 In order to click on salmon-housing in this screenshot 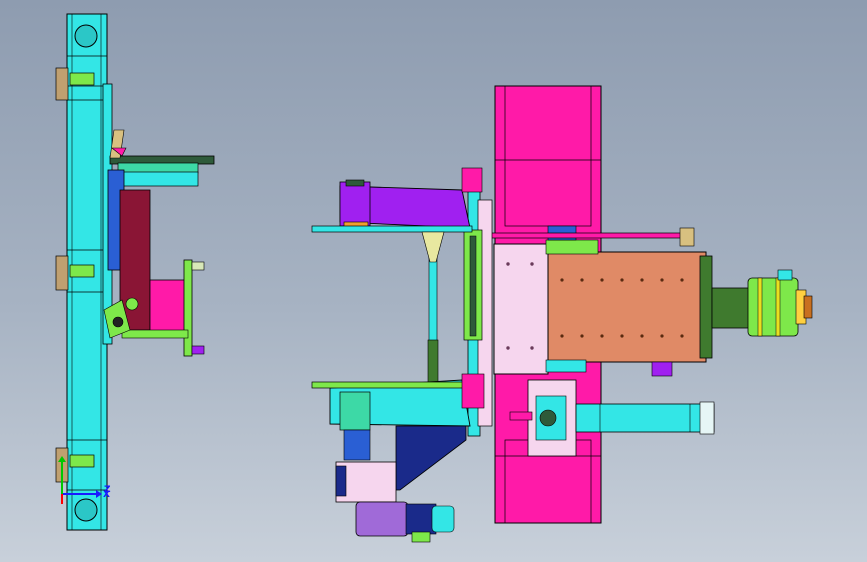, I will do `click(626, 307)`.